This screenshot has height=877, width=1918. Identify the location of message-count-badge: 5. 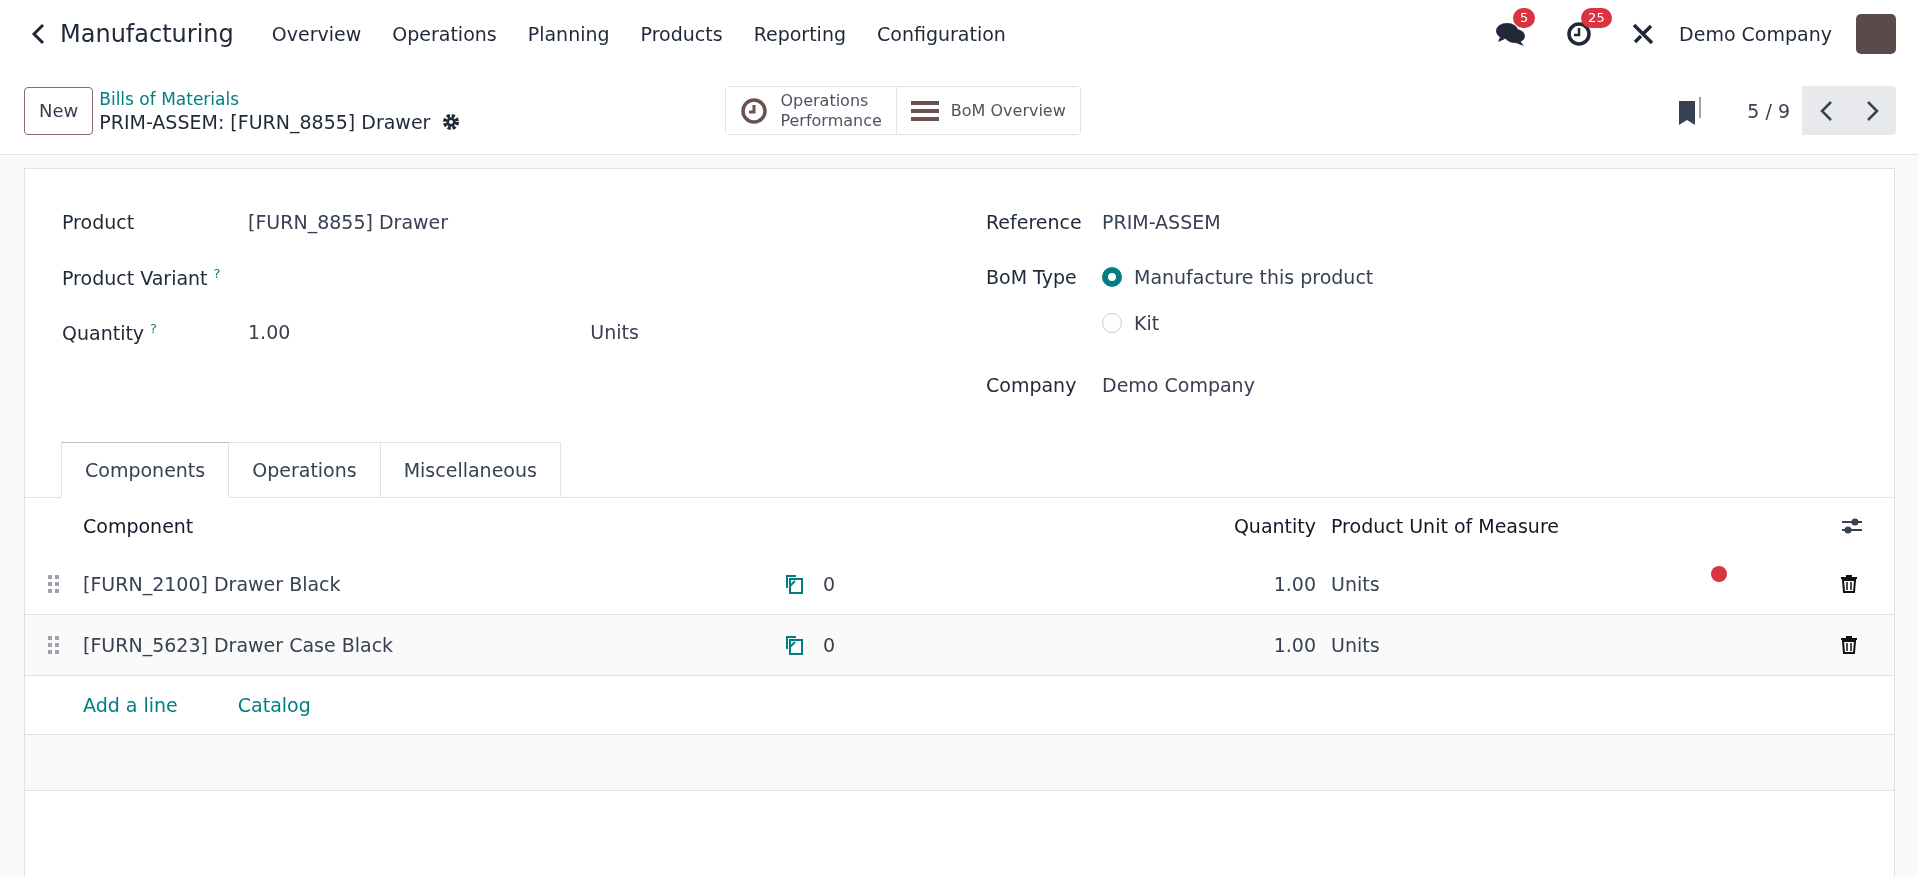
(1524, 17).